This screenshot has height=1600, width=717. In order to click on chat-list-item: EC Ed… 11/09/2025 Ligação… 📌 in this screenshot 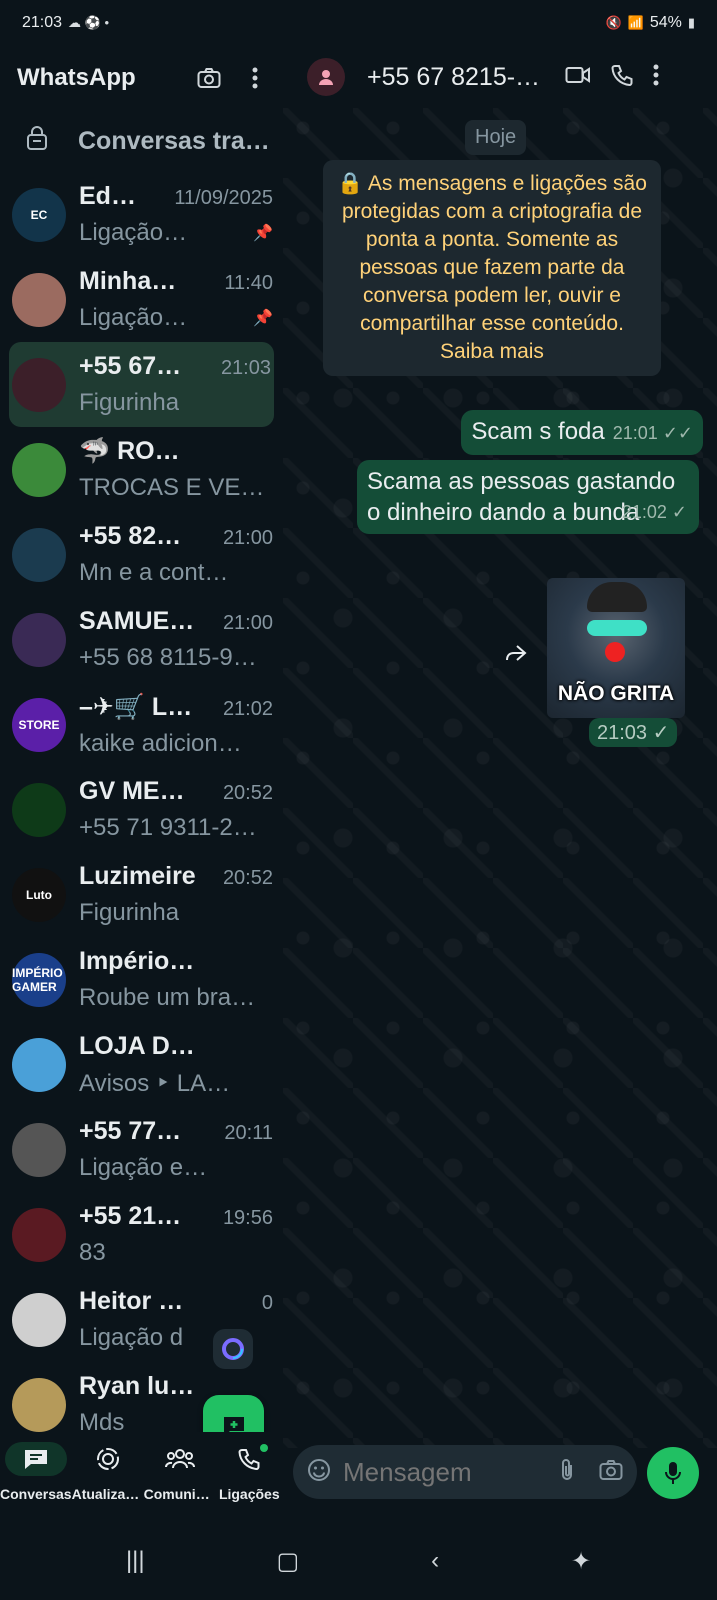, I will do `click(141, 214)`.